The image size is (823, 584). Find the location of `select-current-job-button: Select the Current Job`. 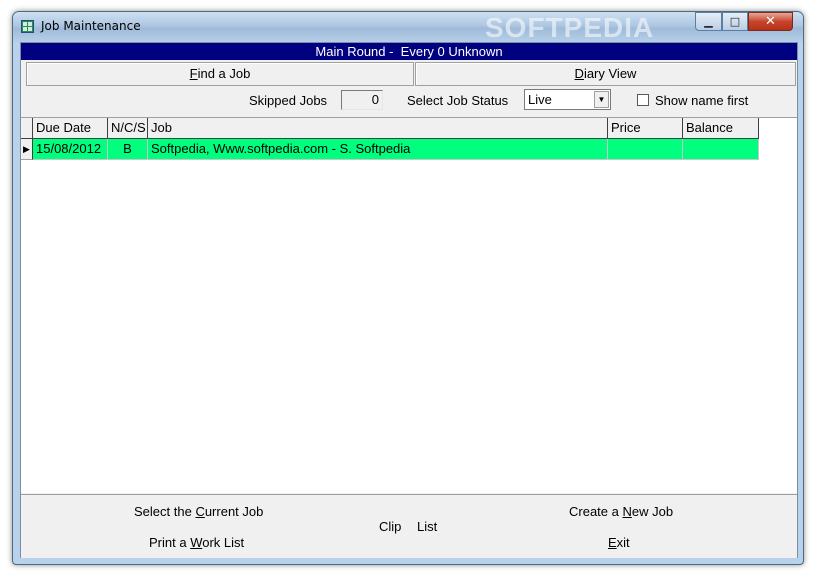

select-current-job-button: Select the Current Job is located at coordinates (198, 511).